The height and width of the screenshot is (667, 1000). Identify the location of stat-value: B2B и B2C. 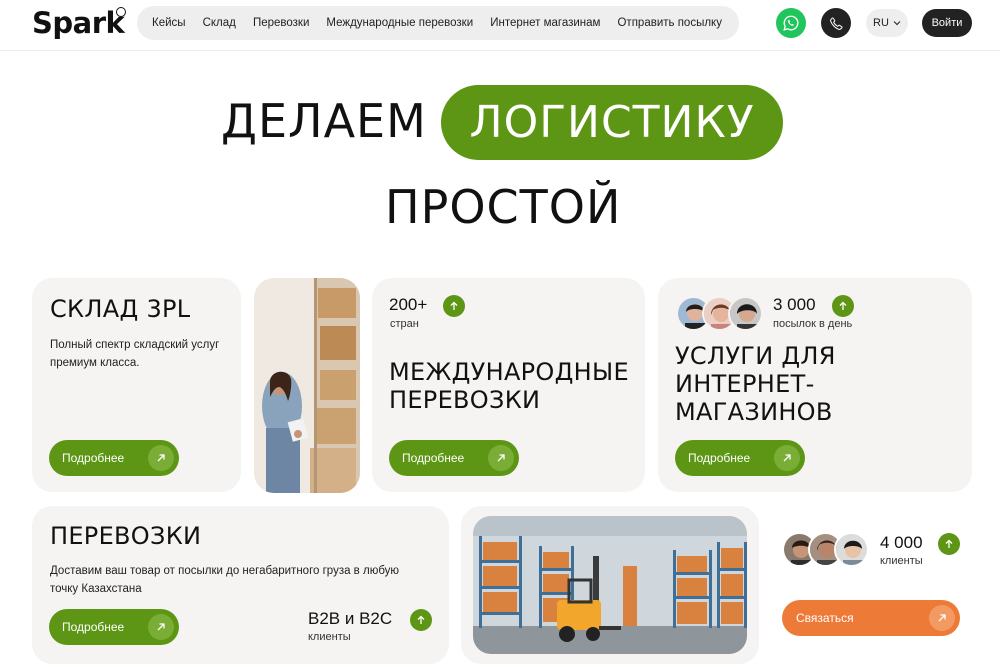
(350, 618).